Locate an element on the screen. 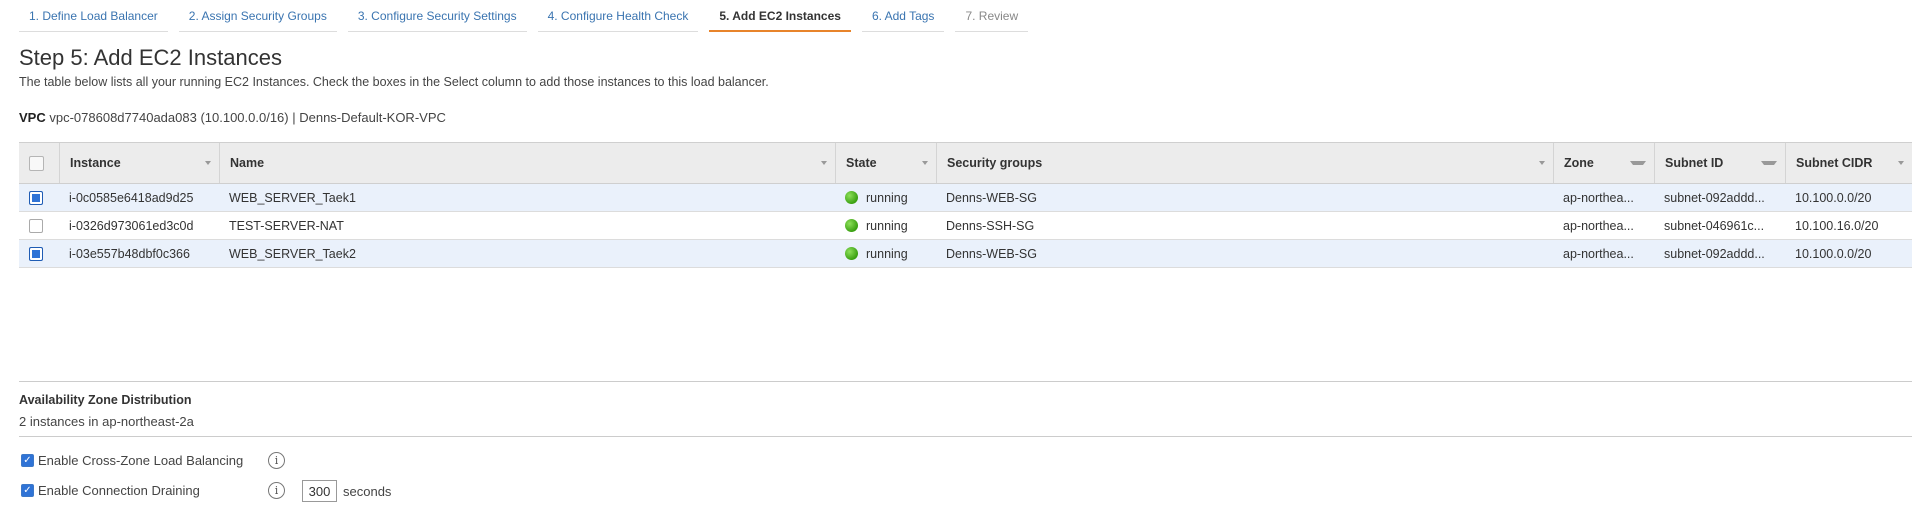 Image resolution: width=1912 pixels, height=514 pixels. header-instance: Instance is located at coordinates (139, 163).